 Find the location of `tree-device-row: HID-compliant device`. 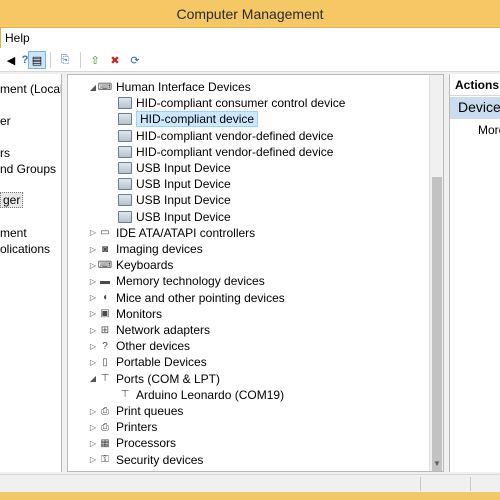

tree-device-row: HID-compliant device is located at coordinates (188, 119).